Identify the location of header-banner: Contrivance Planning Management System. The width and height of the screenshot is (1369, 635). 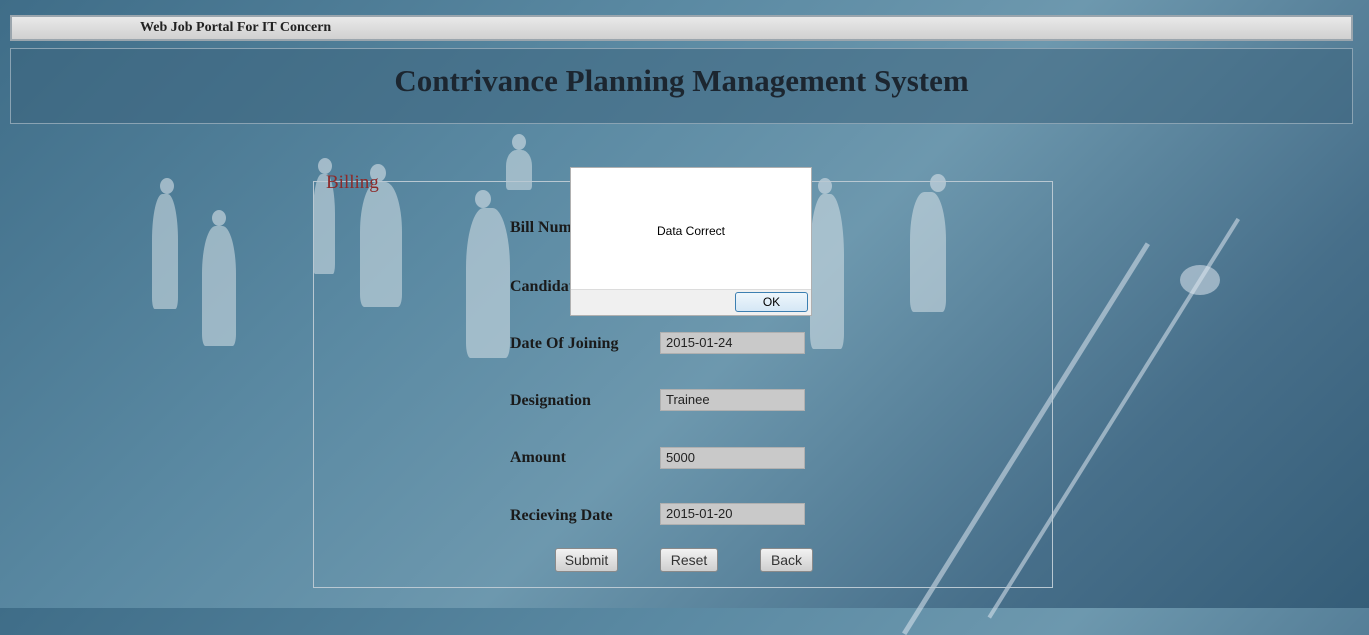
(681, 86).